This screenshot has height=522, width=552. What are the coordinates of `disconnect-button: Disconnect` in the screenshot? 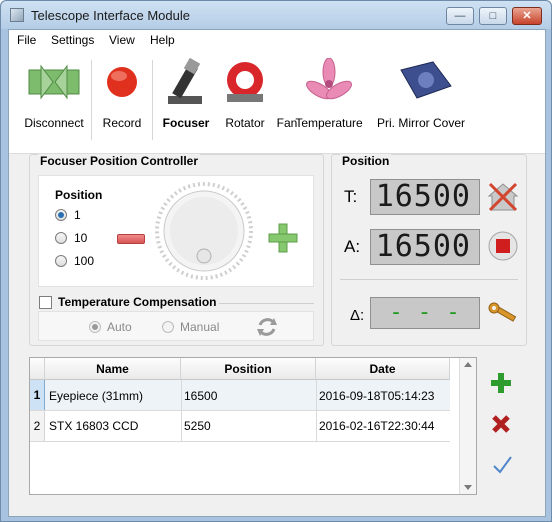 It's located at (54, 94).